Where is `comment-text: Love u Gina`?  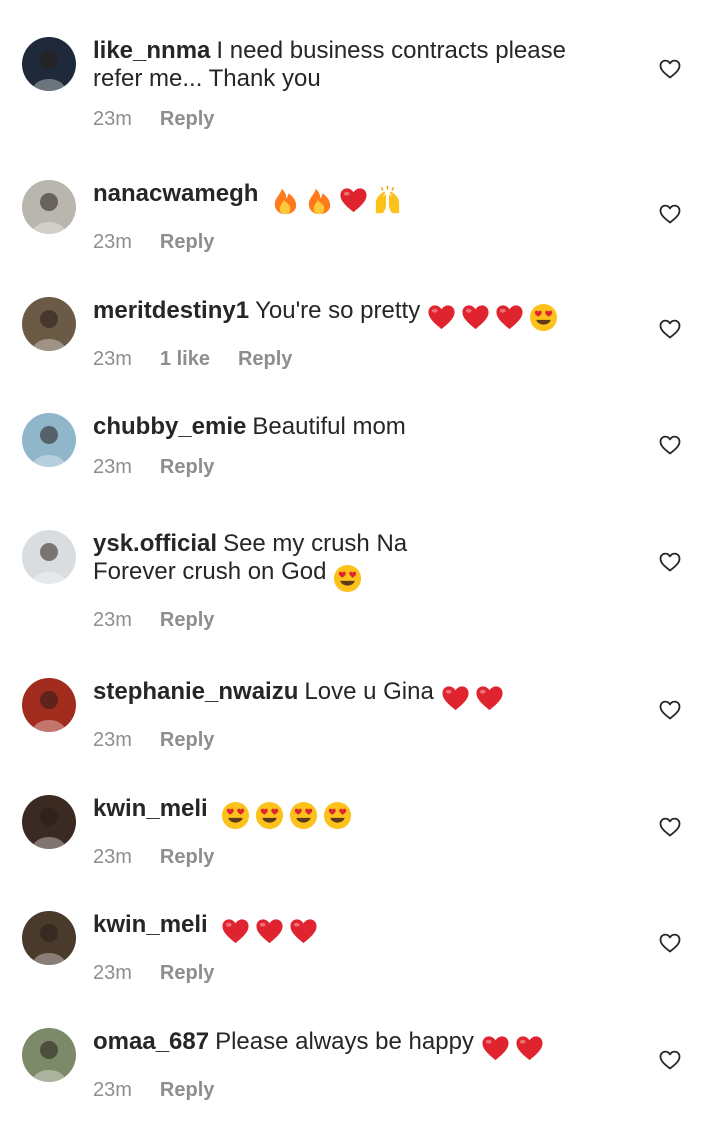 comment-text: Love u Gina is located at coordinates (369, 691).